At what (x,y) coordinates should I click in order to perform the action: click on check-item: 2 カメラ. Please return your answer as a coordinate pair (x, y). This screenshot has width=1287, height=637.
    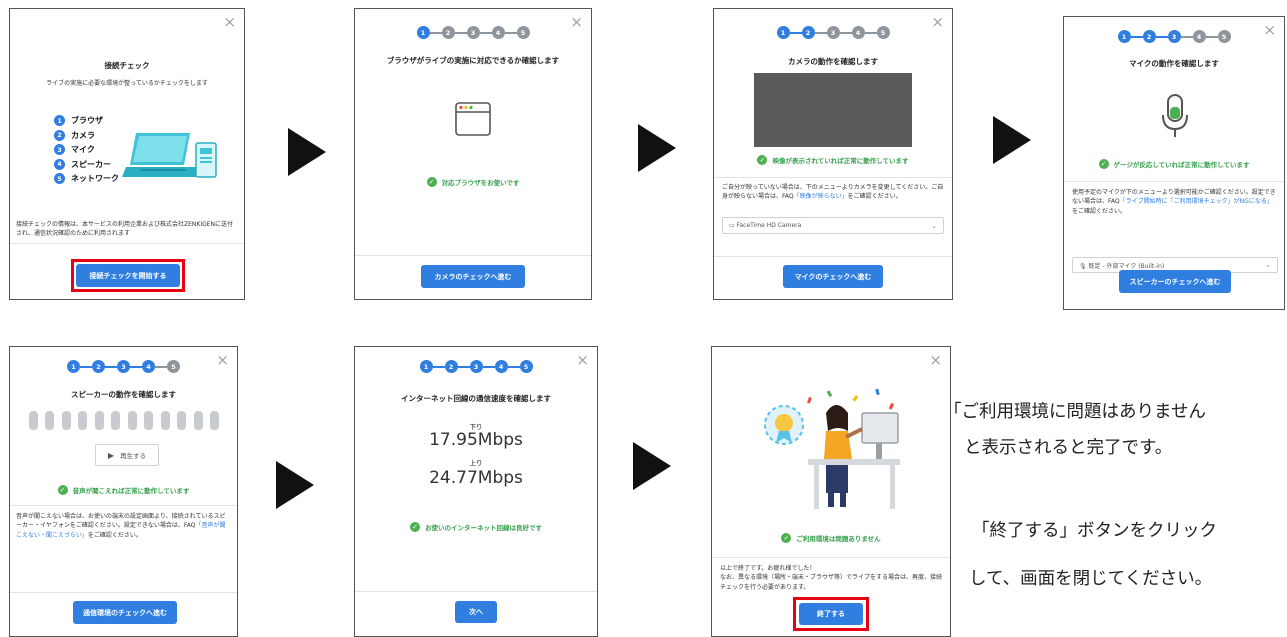
    Looking at the image, I should click on (86, 135).